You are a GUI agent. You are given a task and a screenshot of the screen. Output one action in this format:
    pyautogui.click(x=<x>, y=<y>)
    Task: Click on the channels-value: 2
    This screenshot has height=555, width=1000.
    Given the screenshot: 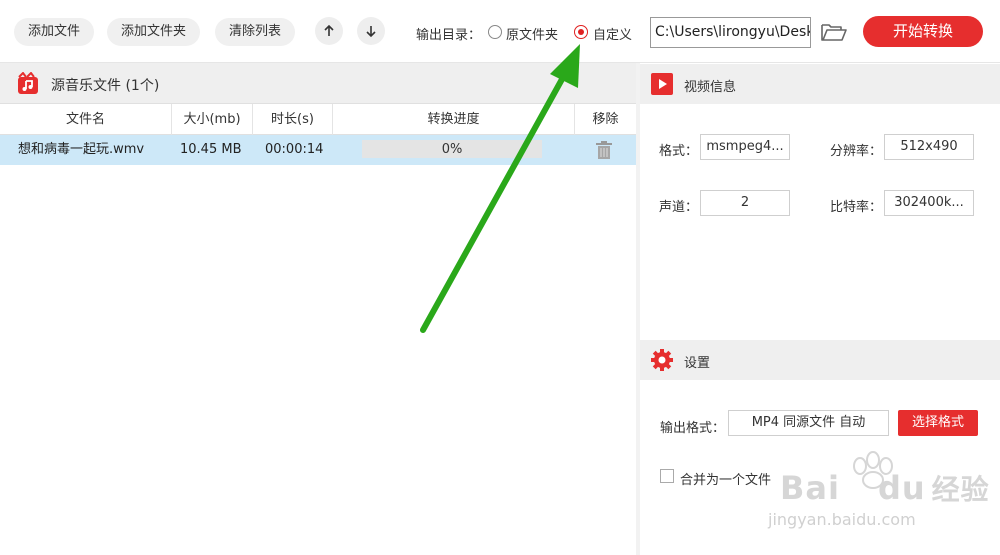 What is the action you would take?
    pyautogui.click(x=745, y=203)
    